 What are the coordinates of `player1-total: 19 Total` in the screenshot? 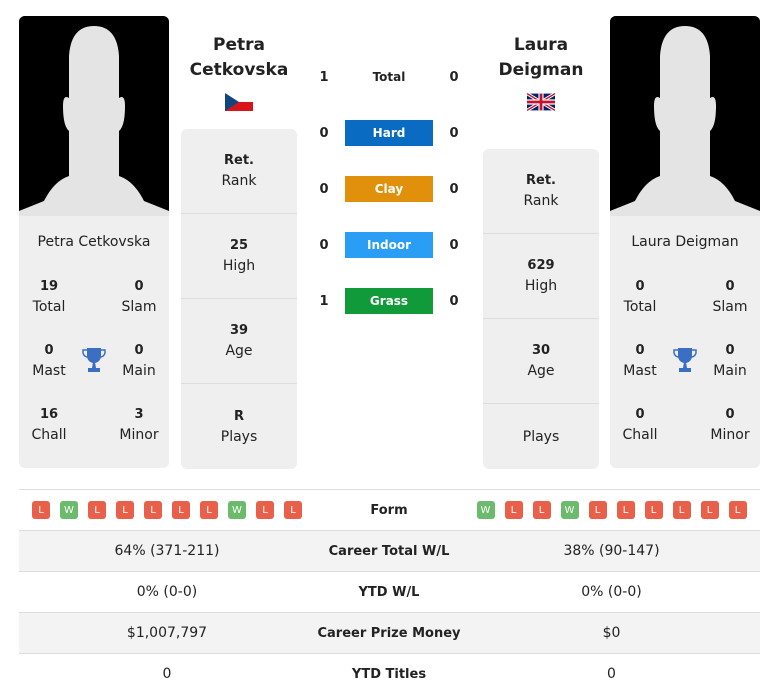 It's located at (49, 297).